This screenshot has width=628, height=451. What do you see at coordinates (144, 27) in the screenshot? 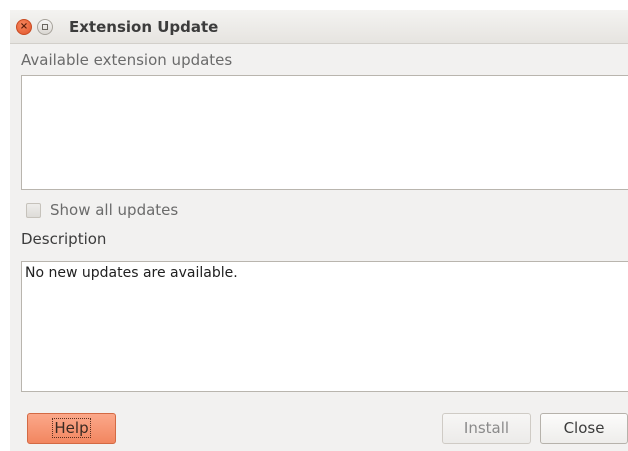
I see `window-title: Extension Update` at bounding box center [144, 27].